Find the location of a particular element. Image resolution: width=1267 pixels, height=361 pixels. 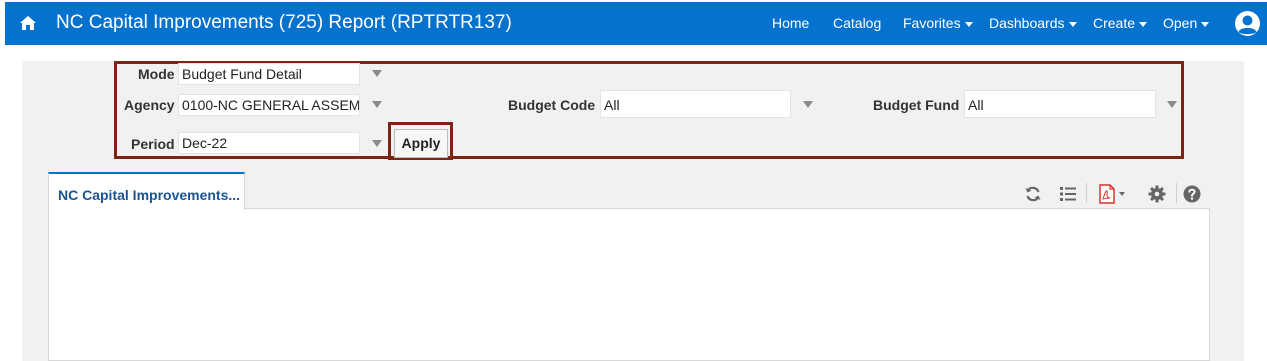

agency-select: 0100-NC GENERAL ASSEMBLY is located at coordinates (269, 105).